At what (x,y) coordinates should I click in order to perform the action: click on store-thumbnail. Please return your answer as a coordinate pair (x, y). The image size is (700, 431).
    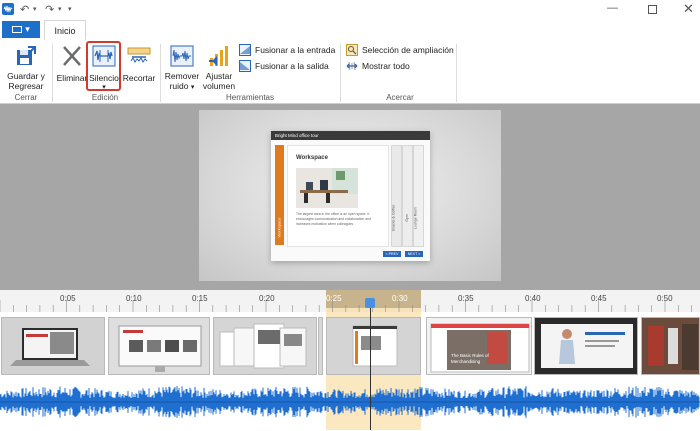
    Looking at the image, I should click on (670, 346).